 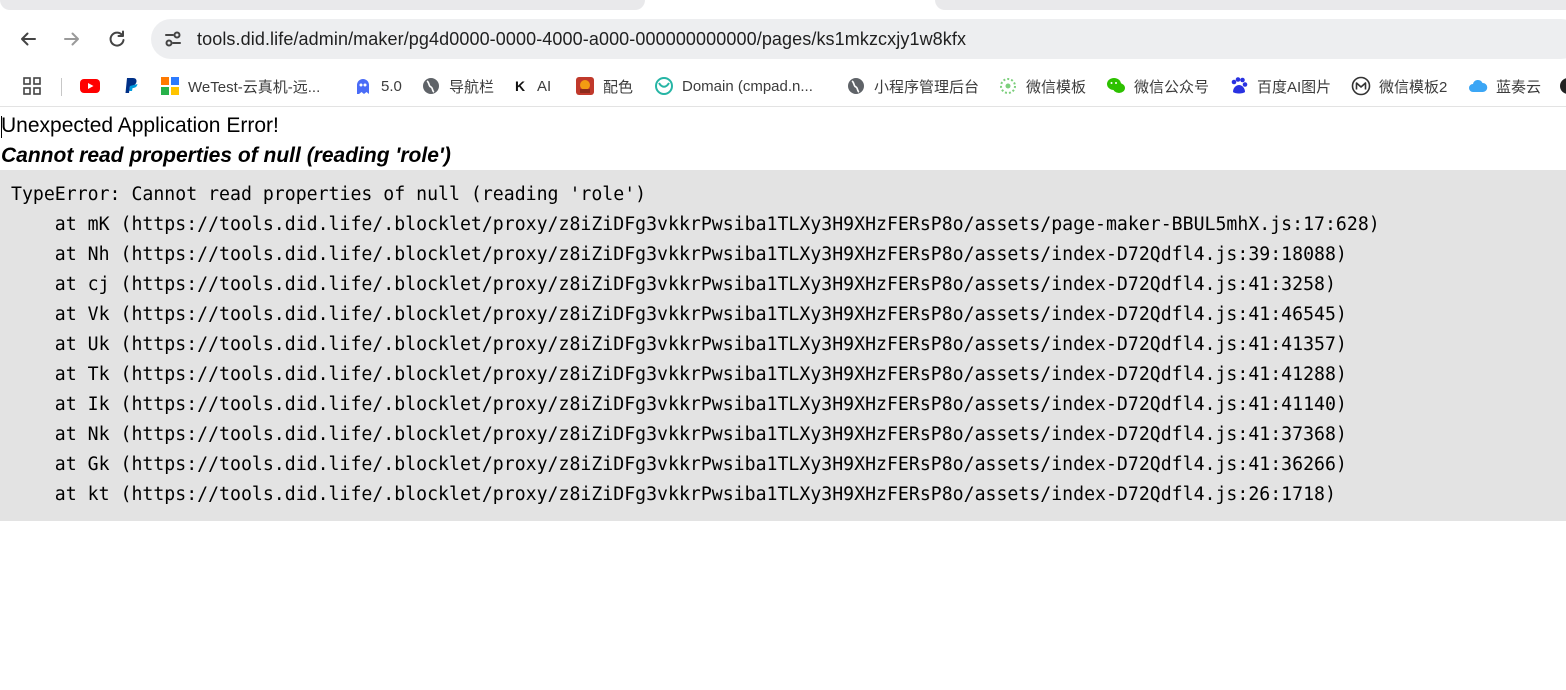 What do you see at coordinates (131, 86) in the screenshot?
I see `paypal-icon` at bounding box center [131, 86].